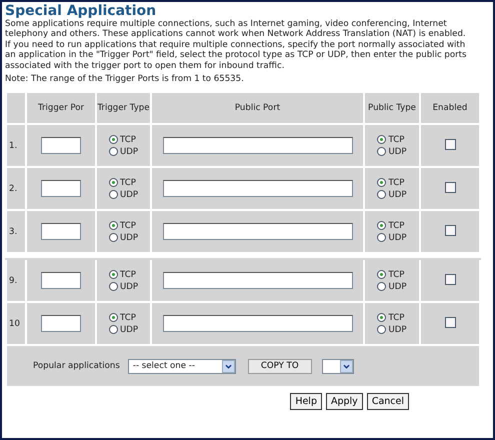  I want to click on action-button: Cancel, so click(387, 401).